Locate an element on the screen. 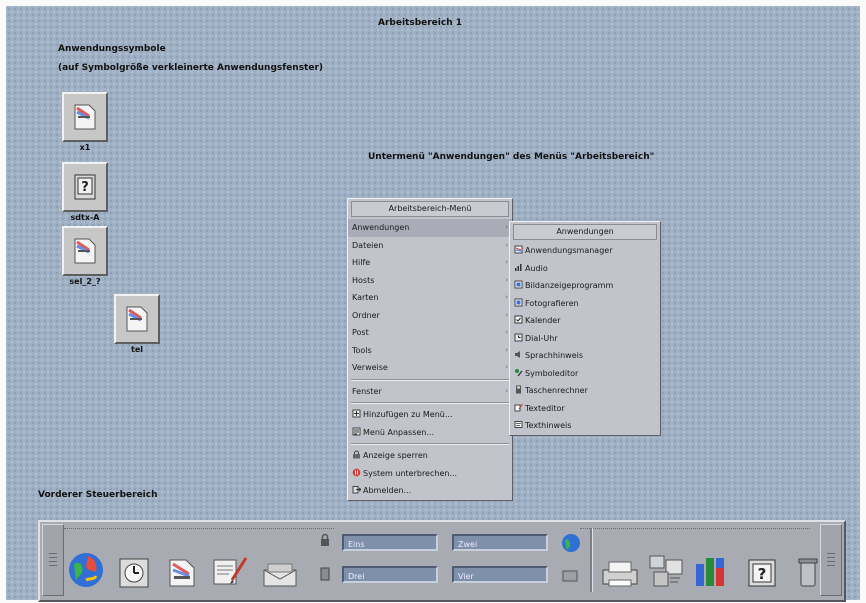 The height and width of the screenshot is (603, 866). panel-caption: Vorderer Steuerbereich is located at coordinates (98, 495).